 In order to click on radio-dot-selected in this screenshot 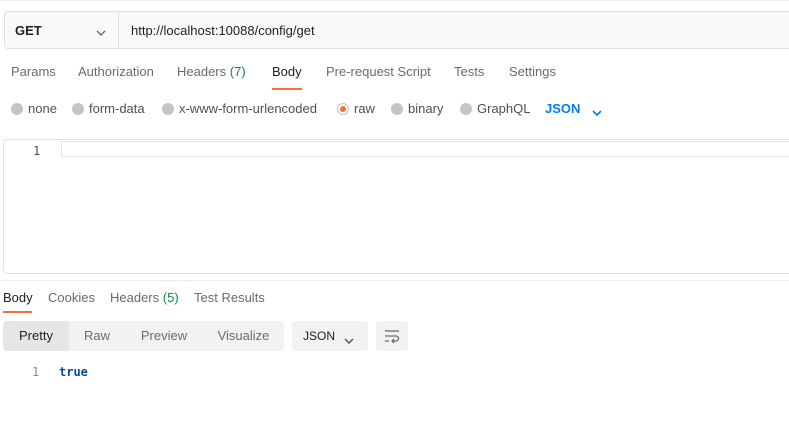, I will do `click(343, 109)`.